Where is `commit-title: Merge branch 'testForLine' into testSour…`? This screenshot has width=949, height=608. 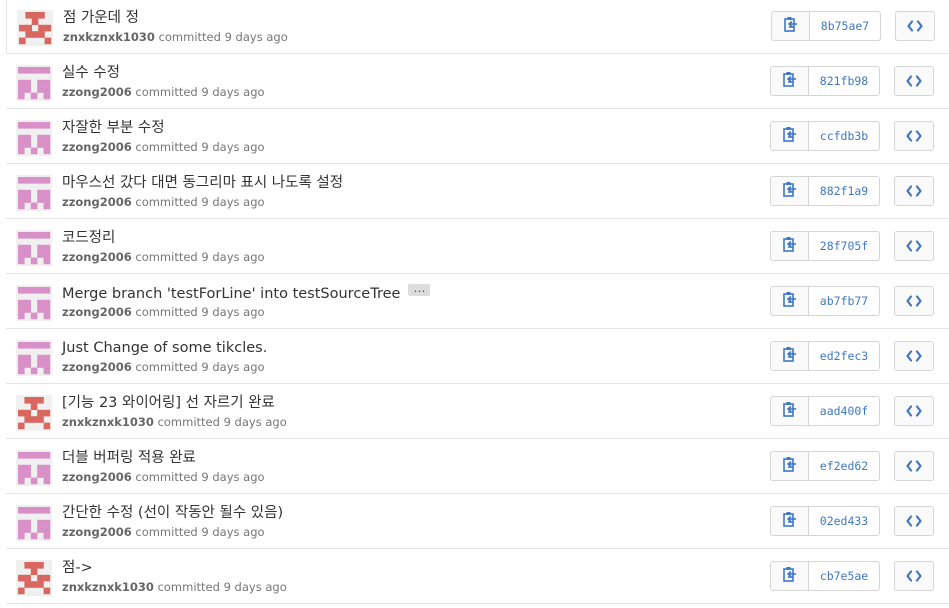 commit-title: Merge branch 'testForLine' into testSour… is located at coordinates (231, 294).